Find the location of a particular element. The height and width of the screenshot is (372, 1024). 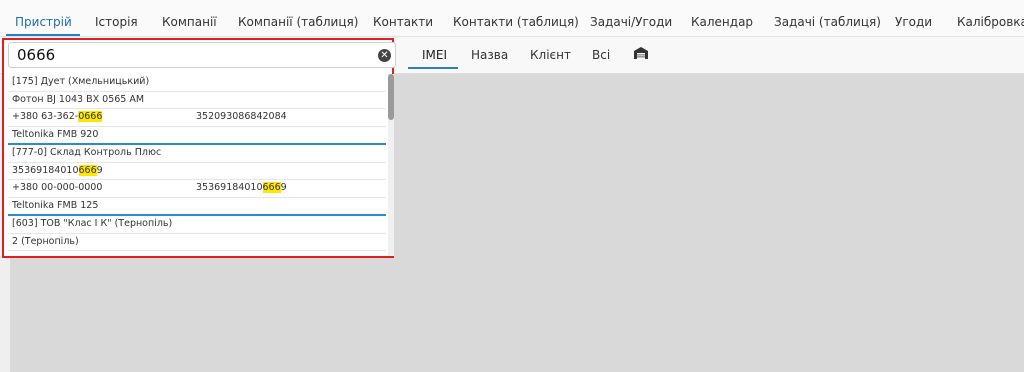

tab-tasks-table: Задачі (таблиця) is located at coordinates (827, 22).